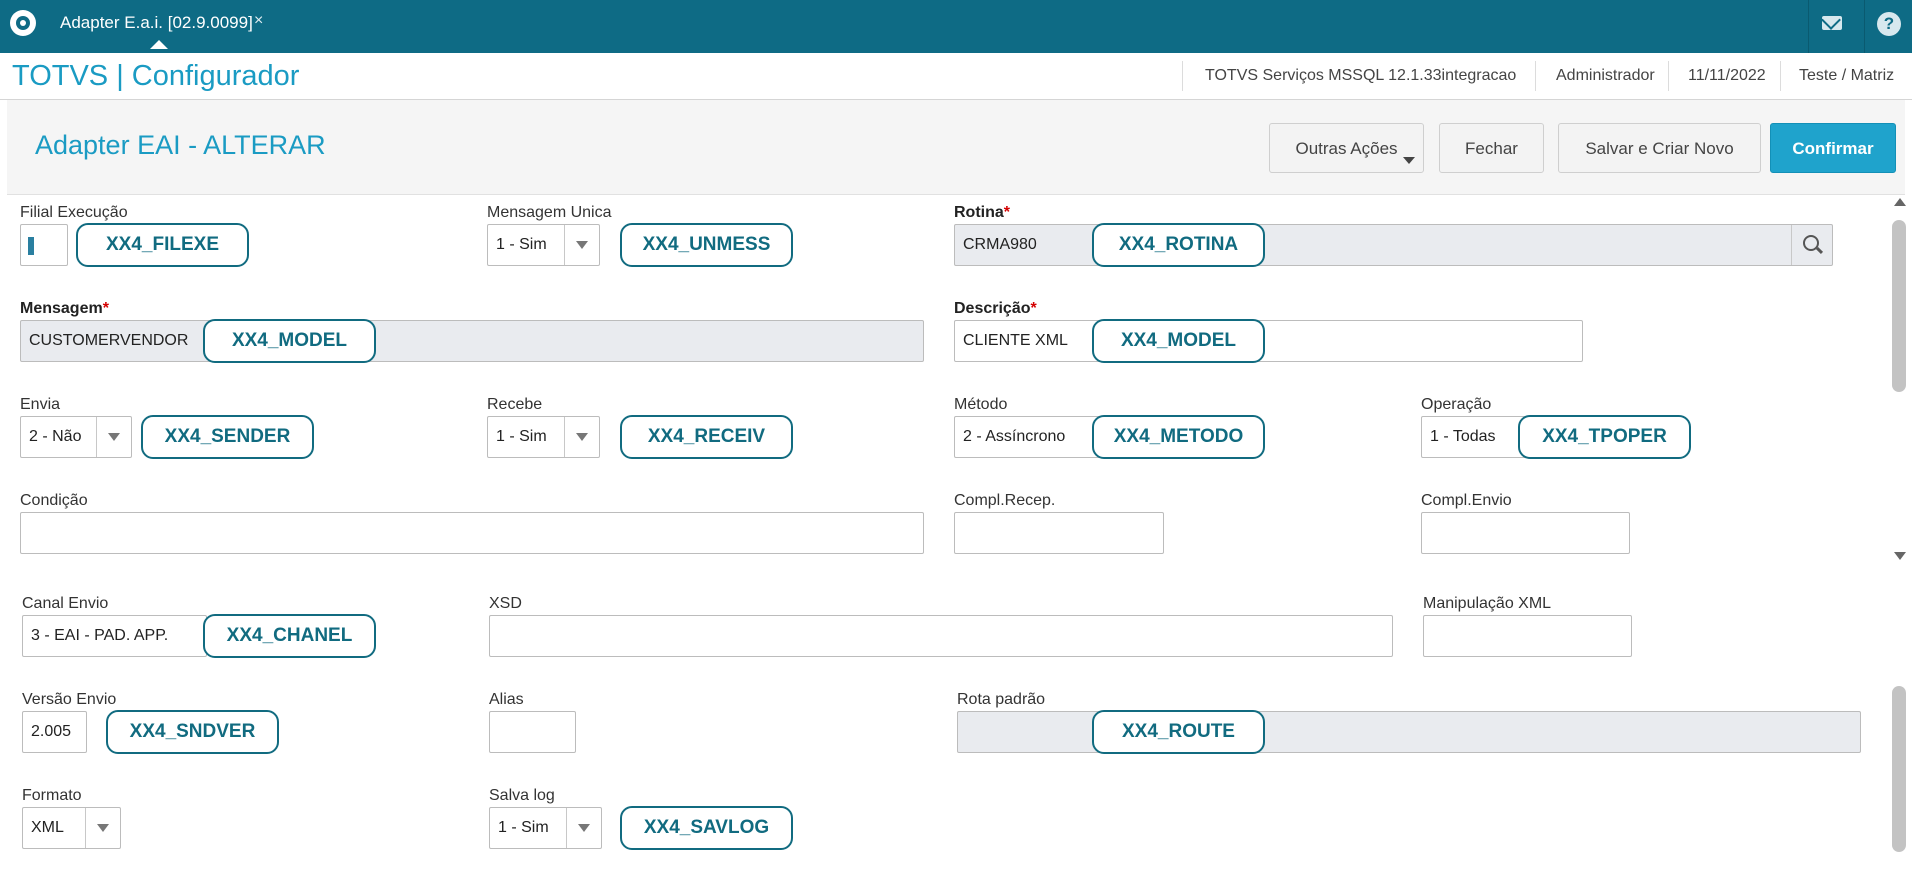  Describe the element at coordinates (289, 341) in the screenshot. I see `field-tag-model: XX4_MODEL` at that location.